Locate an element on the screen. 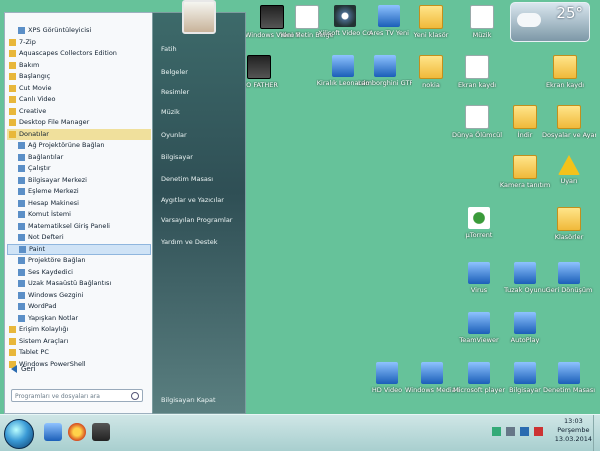  program-item: Eşleme Merkezi is located at coordinates (79, 192).